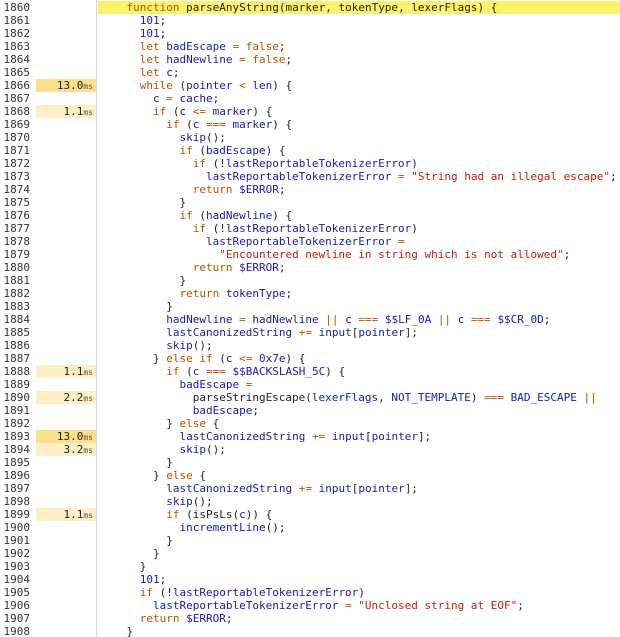 This screenshot has width=620, height=637. Describe the element at coordinates (242, 85) in the screenshot. I see `code-token: <` at that location.